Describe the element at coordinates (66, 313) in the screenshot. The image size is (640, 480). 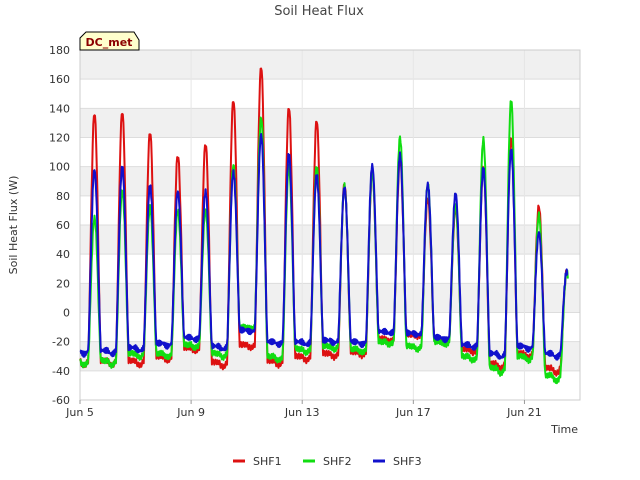
I see `y-tick-label: 0` at that location.